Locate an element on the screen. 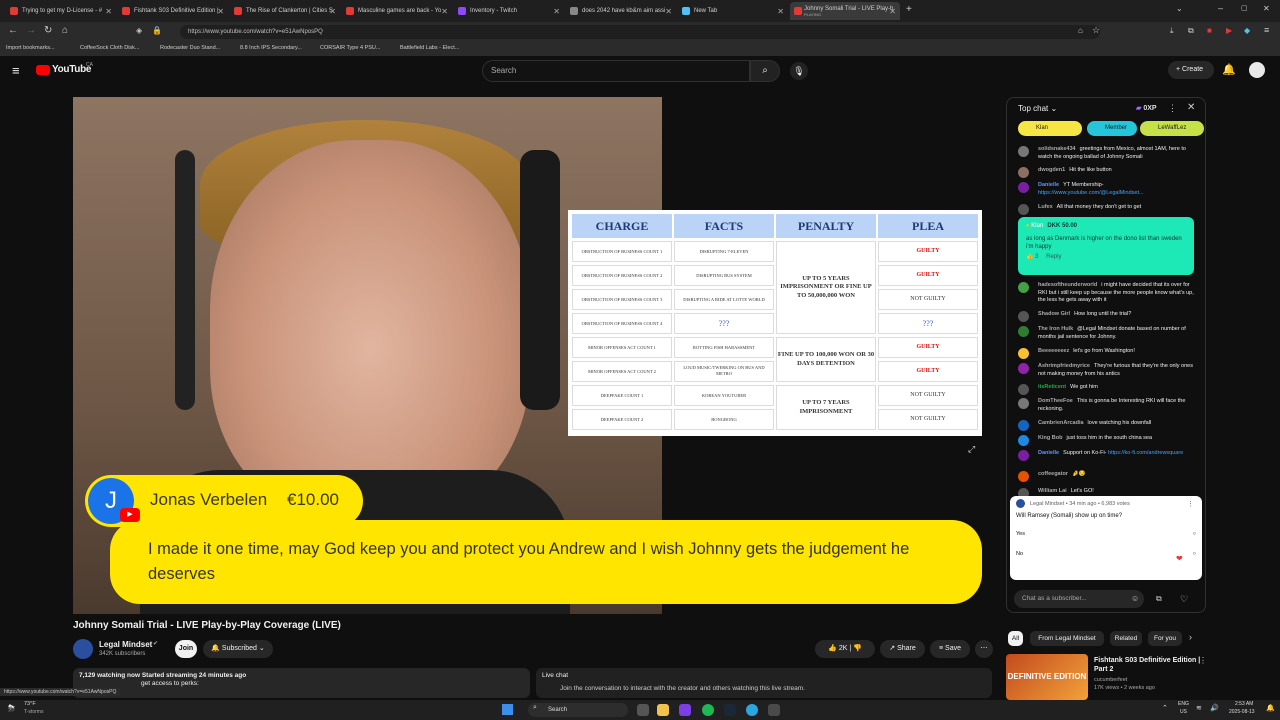 This screenshot has width=1280, height=720. subscribed-button: 🔔 Subscribed ⌄ is located at coordinates (238, 649).